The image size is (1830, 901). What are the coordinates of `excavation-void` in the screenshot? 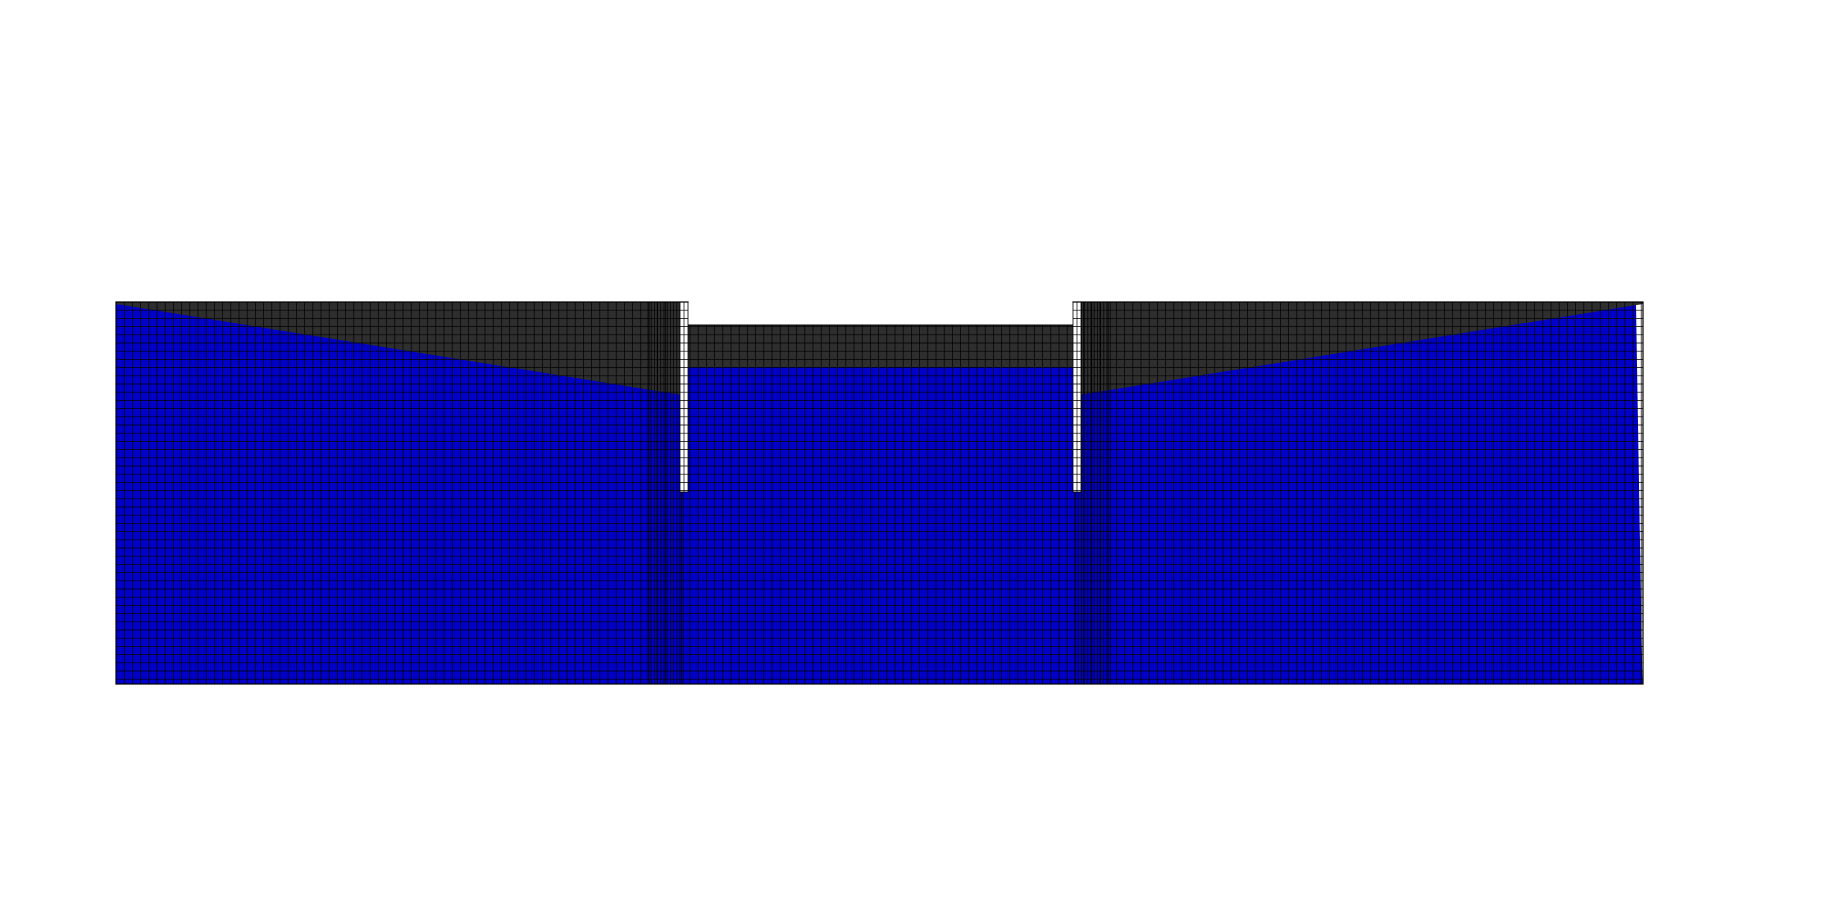 It's located at (880, 313).